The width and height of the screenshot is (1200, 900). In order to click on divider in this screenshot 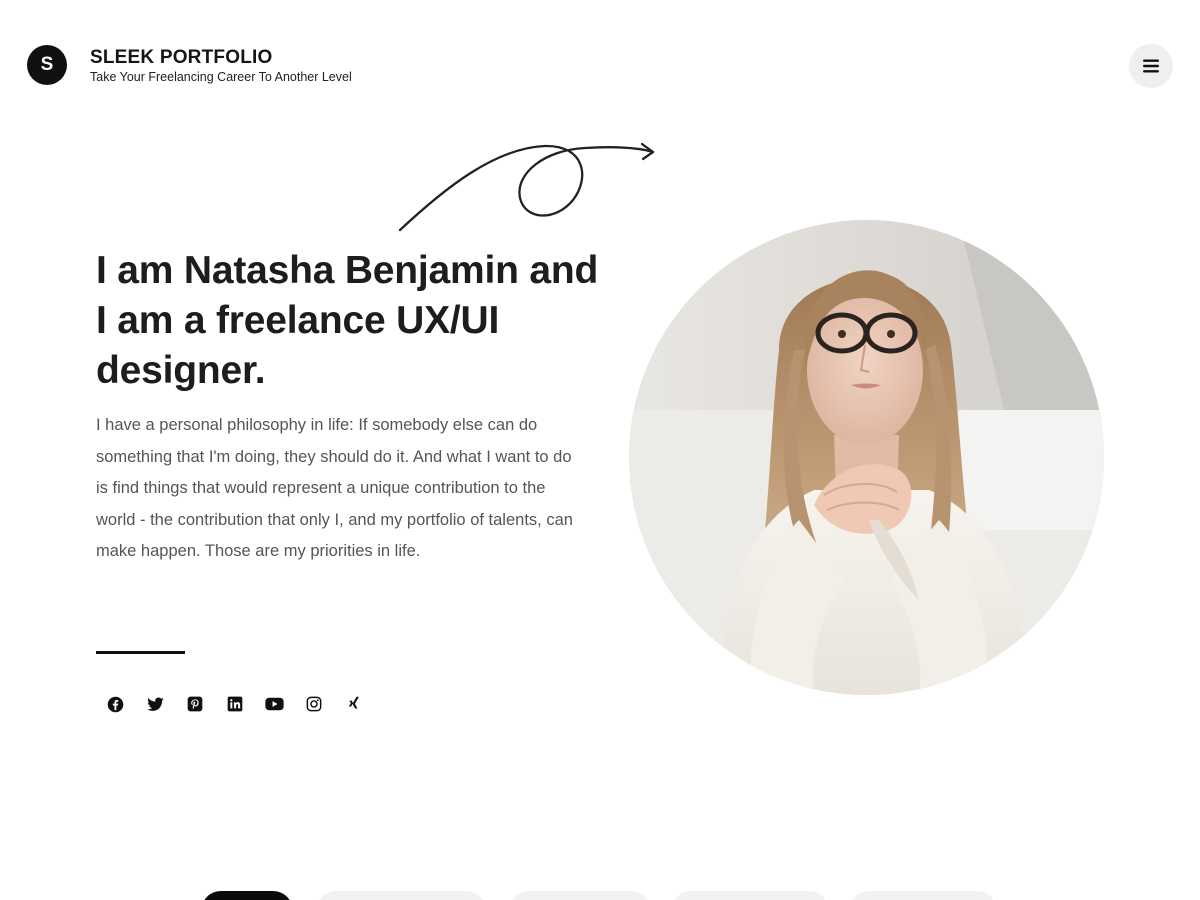, I will do `click(140, 652)`.